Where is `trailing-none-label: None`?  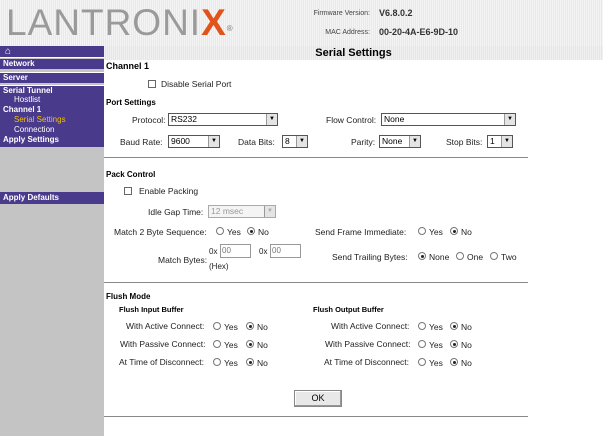
trailing-none-label: None is located at coordinates (439, 257).